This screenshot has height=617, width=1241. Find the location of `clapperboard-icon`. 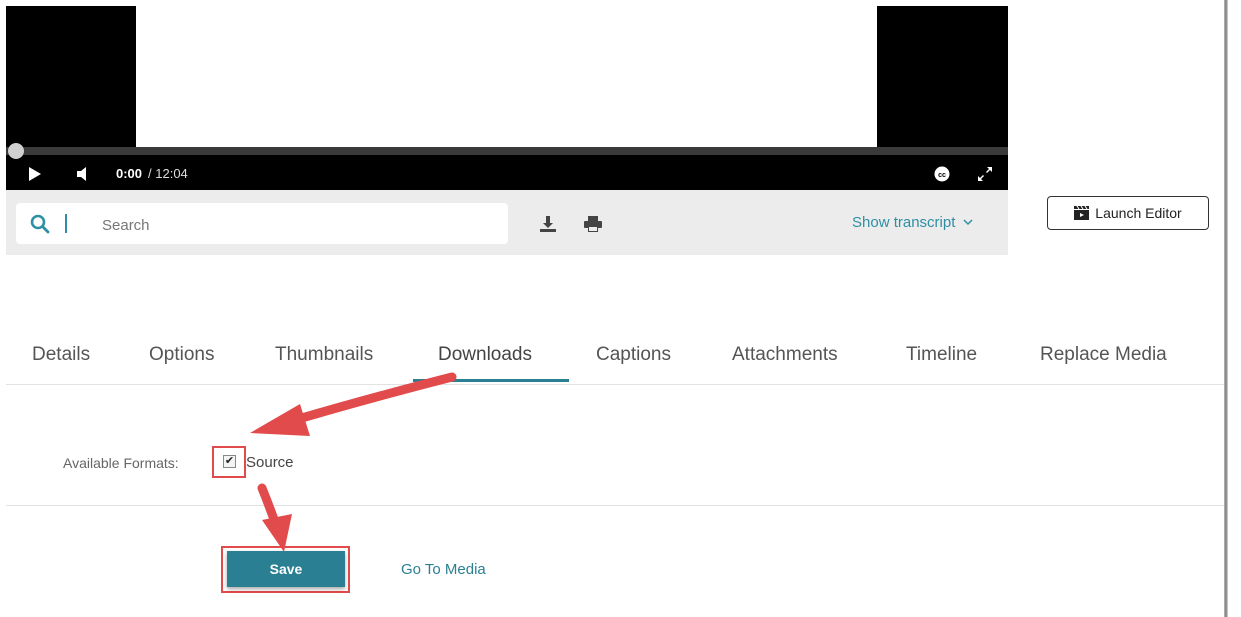

clapperboard-icon is located at coordinates (1082, 213).